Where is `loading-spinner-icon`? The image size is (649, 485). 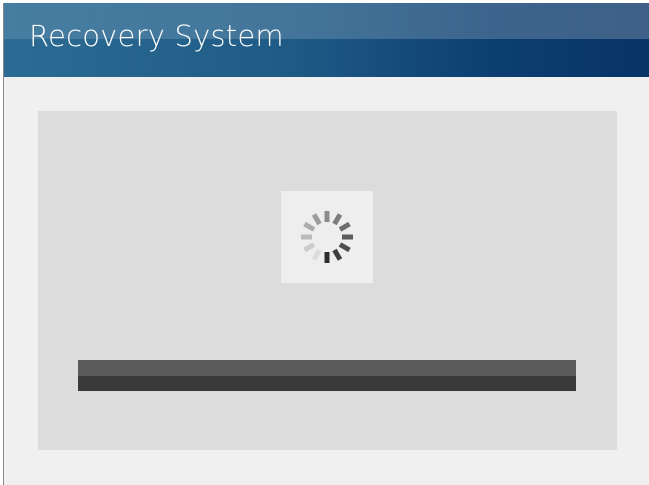 loading-spinner-icon is located at coordinates (327, 237).